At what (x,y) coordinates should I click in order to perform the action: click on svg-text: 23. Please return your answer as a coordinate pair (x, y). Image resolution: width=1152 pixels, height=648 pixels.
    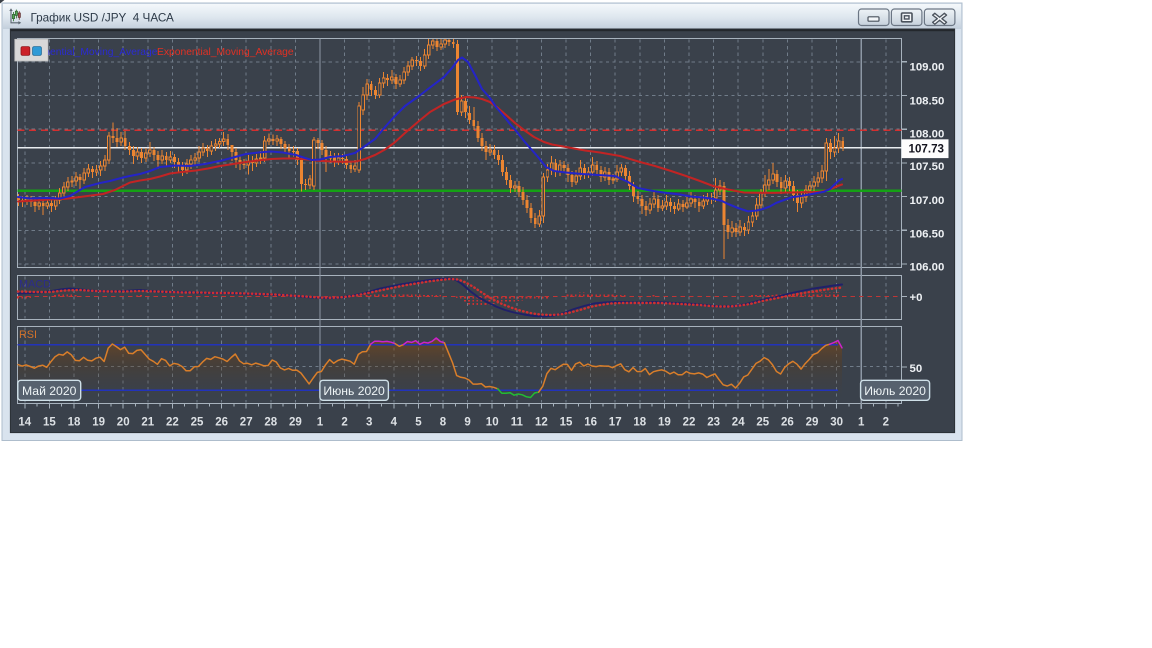
    Looking at the image, I should click on (713, 423).